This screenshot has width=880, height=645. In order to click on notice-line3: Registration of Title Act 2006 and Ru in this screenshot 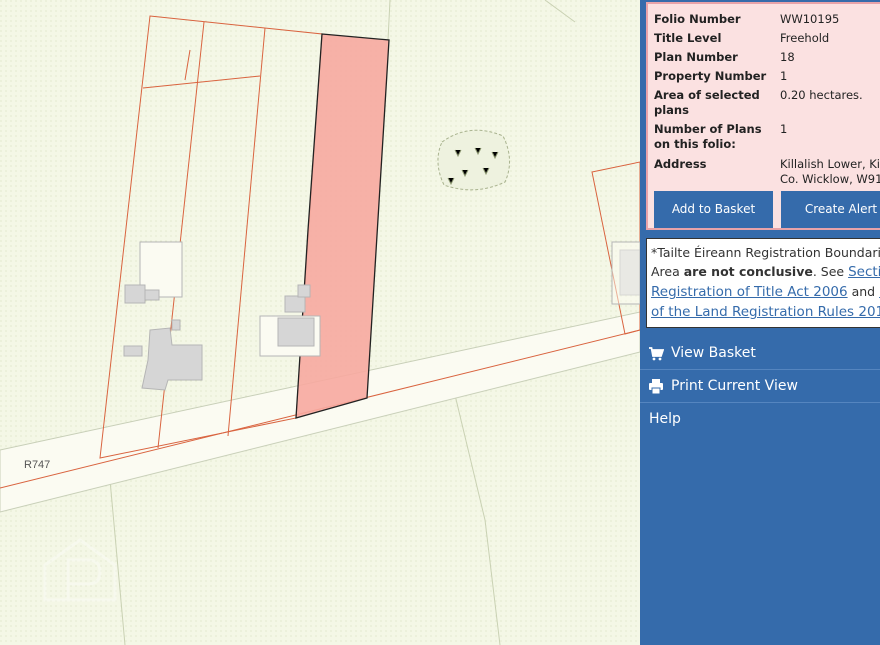, I will do `click(765, 292)`.